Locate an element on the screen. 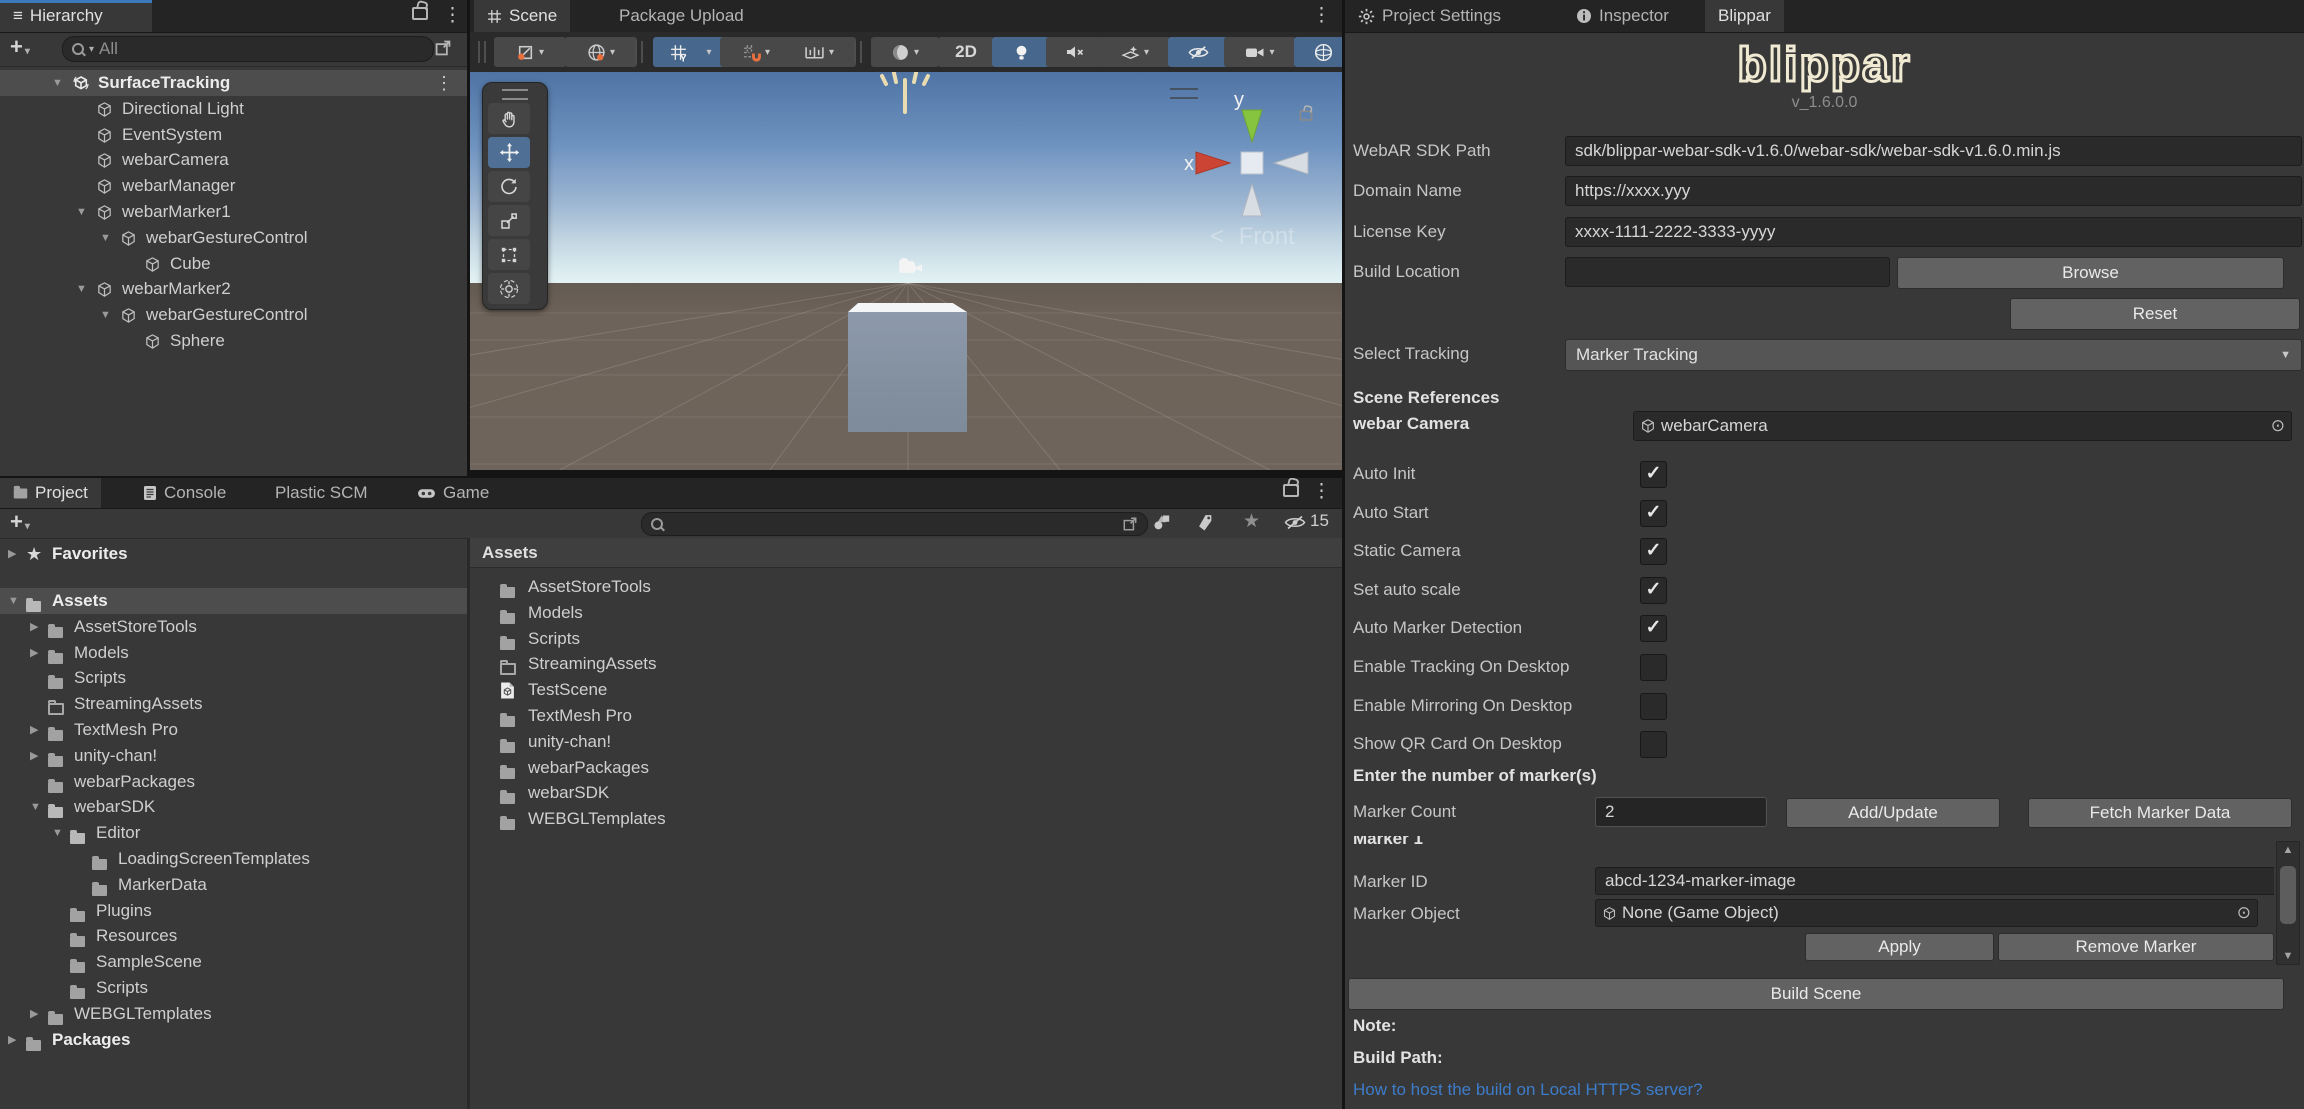 This screenshot has width=2304, height=1109. effects-toggle-button: ▾ is located at coordinates (1135, 52).